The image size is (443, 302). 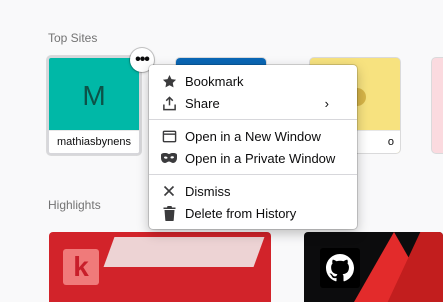 What do you see at coordinates (142, 59) in the screenshot?
I see `more-icon: •••` at bounding box center [142, 59].